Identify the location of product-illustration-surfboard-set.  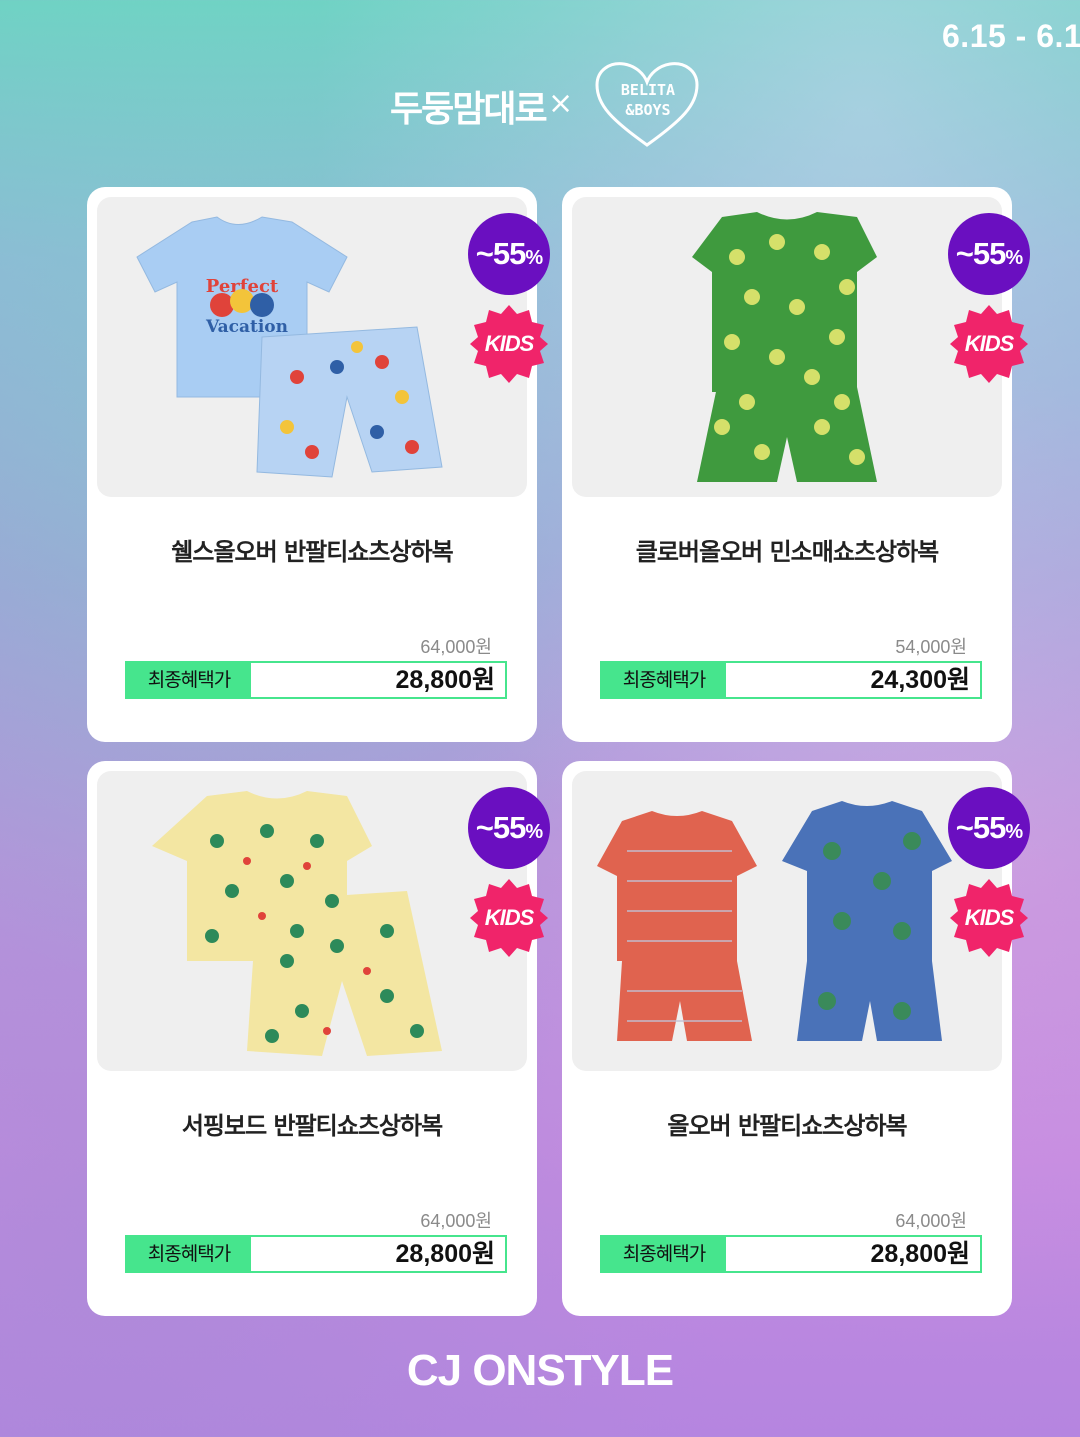
(297, 923).